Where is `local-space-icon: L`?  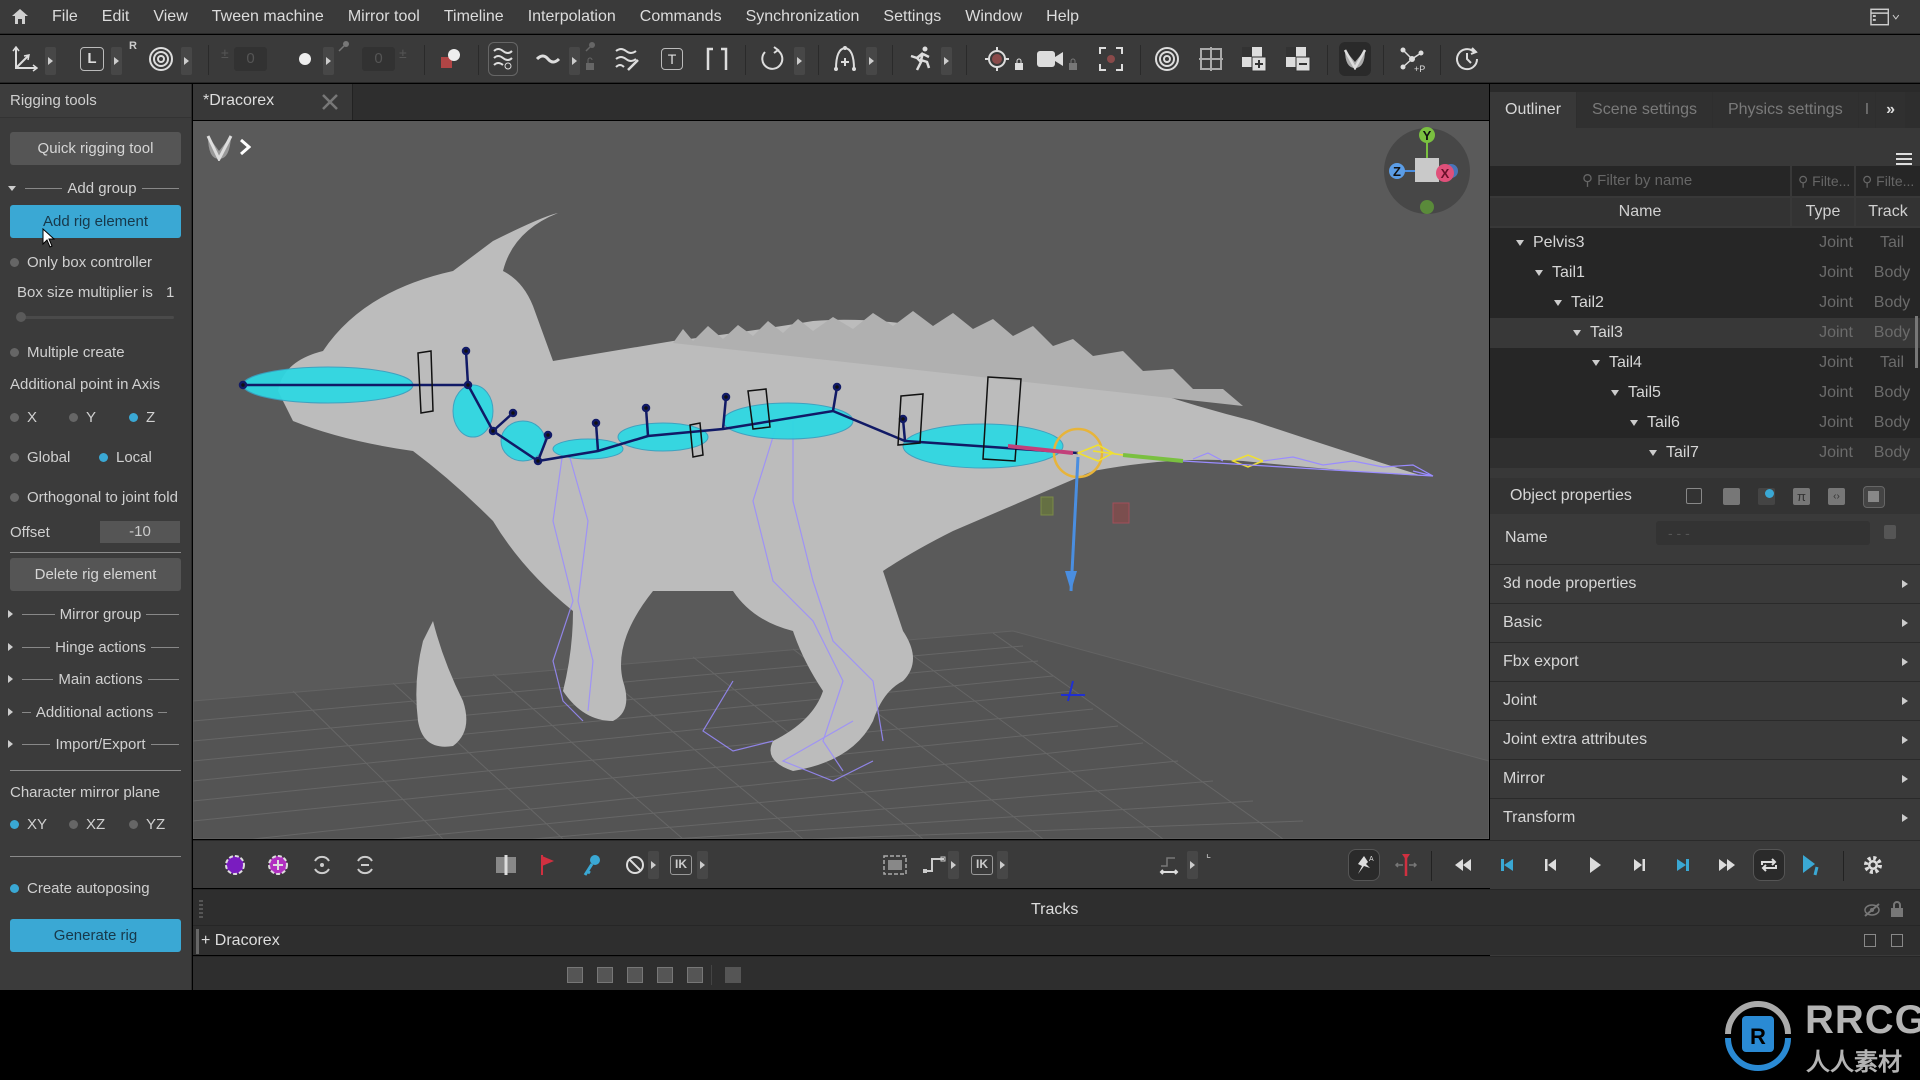 local-space-icon: L is located at coordinates (92, 59).